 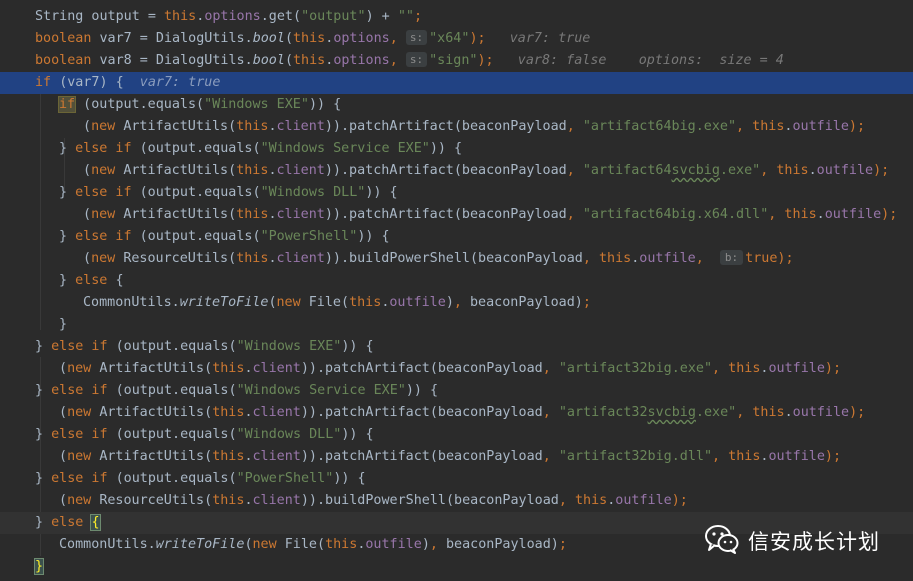 What do you see at coordinates (127, 83) in the screenshot?
I see `code-text: if (var7) { var7: true` at bounding box center [127, 83].